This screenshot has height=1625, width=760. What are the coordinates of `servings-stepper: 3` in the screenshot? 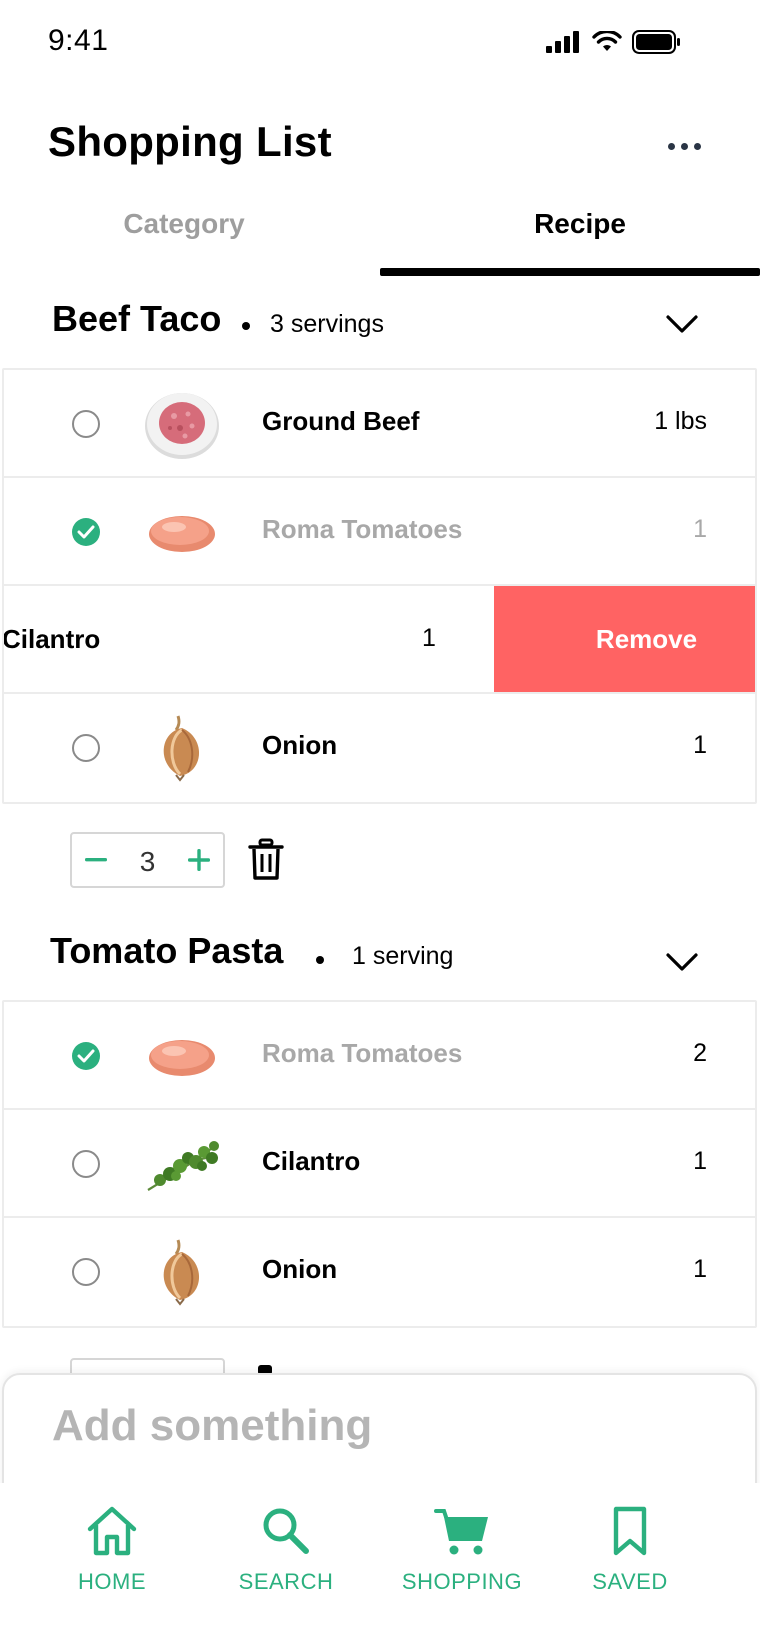 It's located at (147, 860).